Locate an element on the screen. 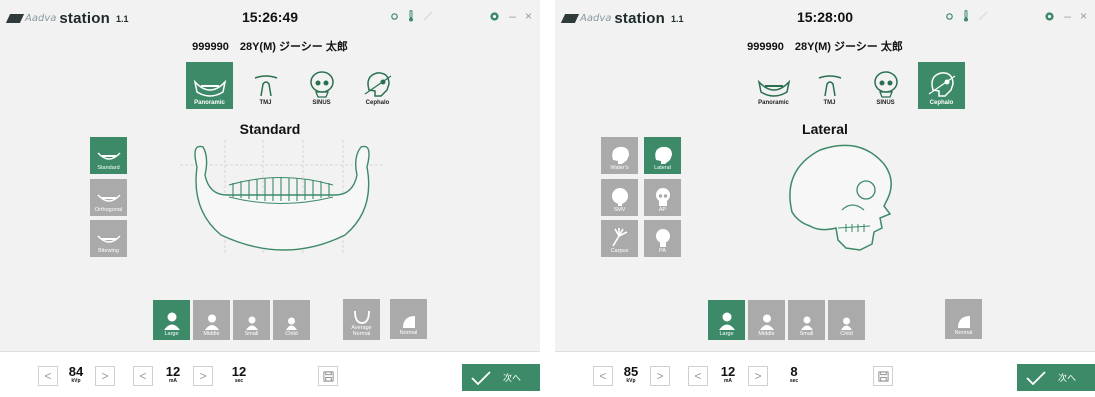  mode-label: SINUS is located at coordinates (321, 103).